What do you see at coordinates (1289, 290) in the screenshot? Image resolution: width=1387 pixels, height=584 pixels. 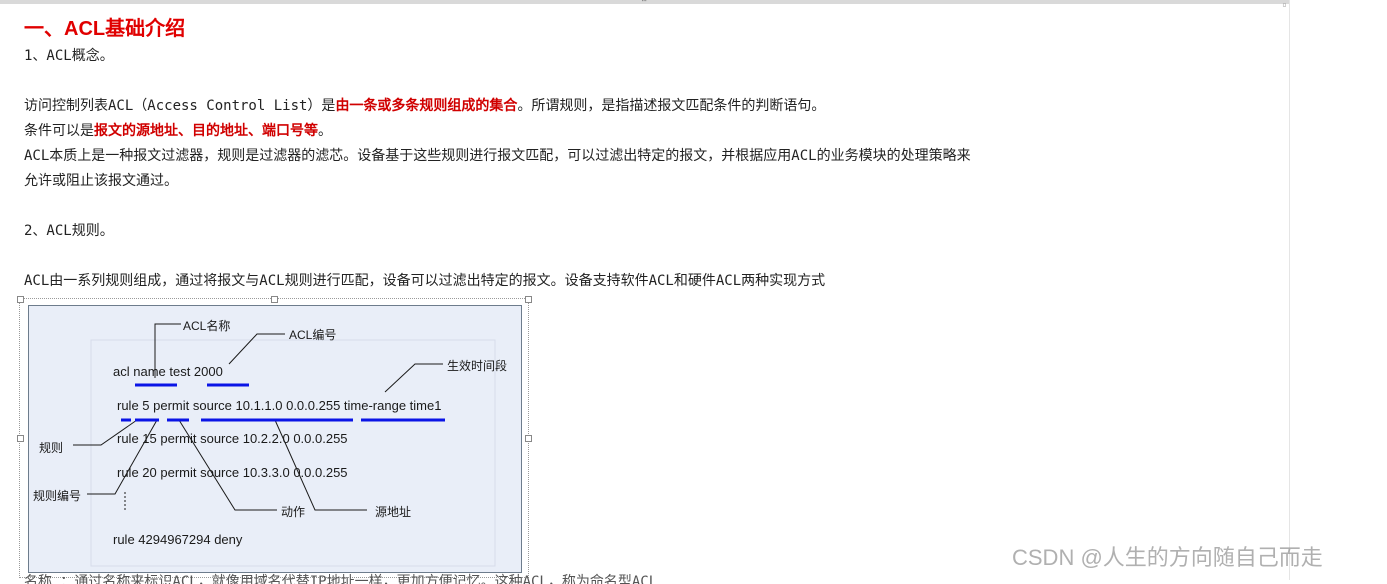 I see `page-edge` at bounding box center [1289, 290].